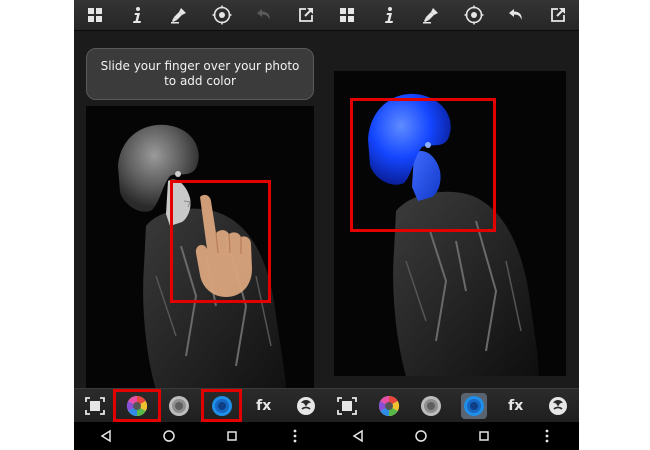 The height and width of the screenshot is (450, 650). I want to click on jacket-shape, so click(466, 283).